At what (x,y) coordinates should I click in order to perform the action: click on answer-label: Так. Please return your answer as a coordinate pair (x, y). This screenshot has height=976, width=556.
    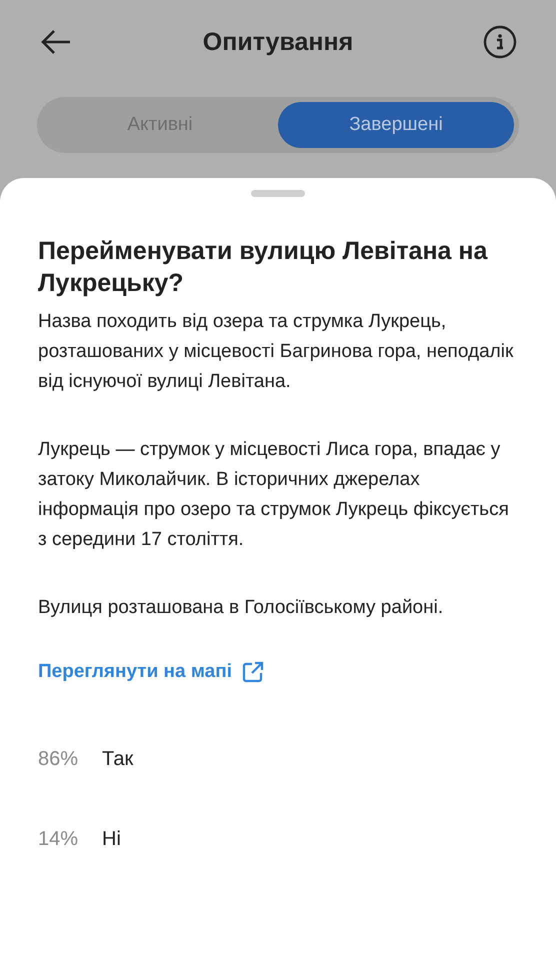
    Looking at the image, I should click on (118, 759).